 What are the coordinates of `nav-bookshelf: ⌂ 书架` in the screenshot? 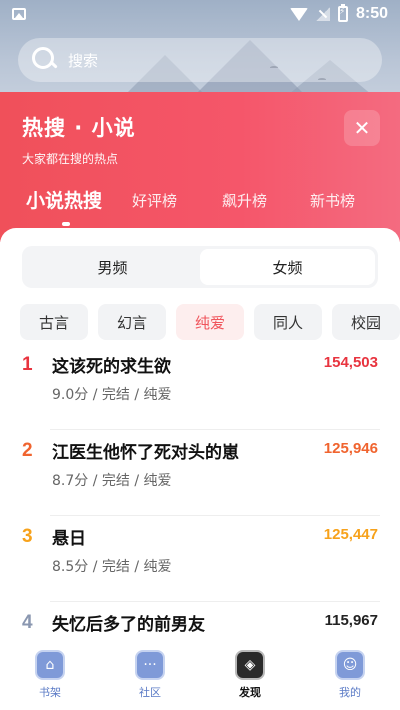 It's located at (50, 675).